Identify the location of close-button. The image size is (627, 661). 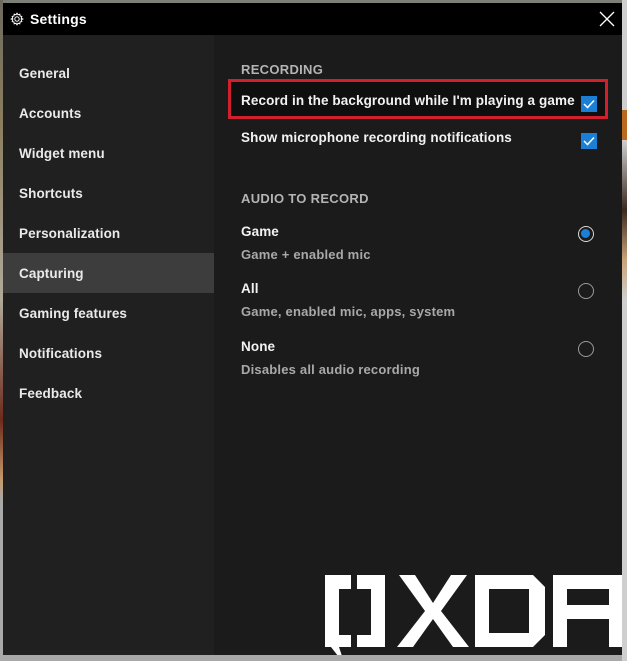
(607, 19).